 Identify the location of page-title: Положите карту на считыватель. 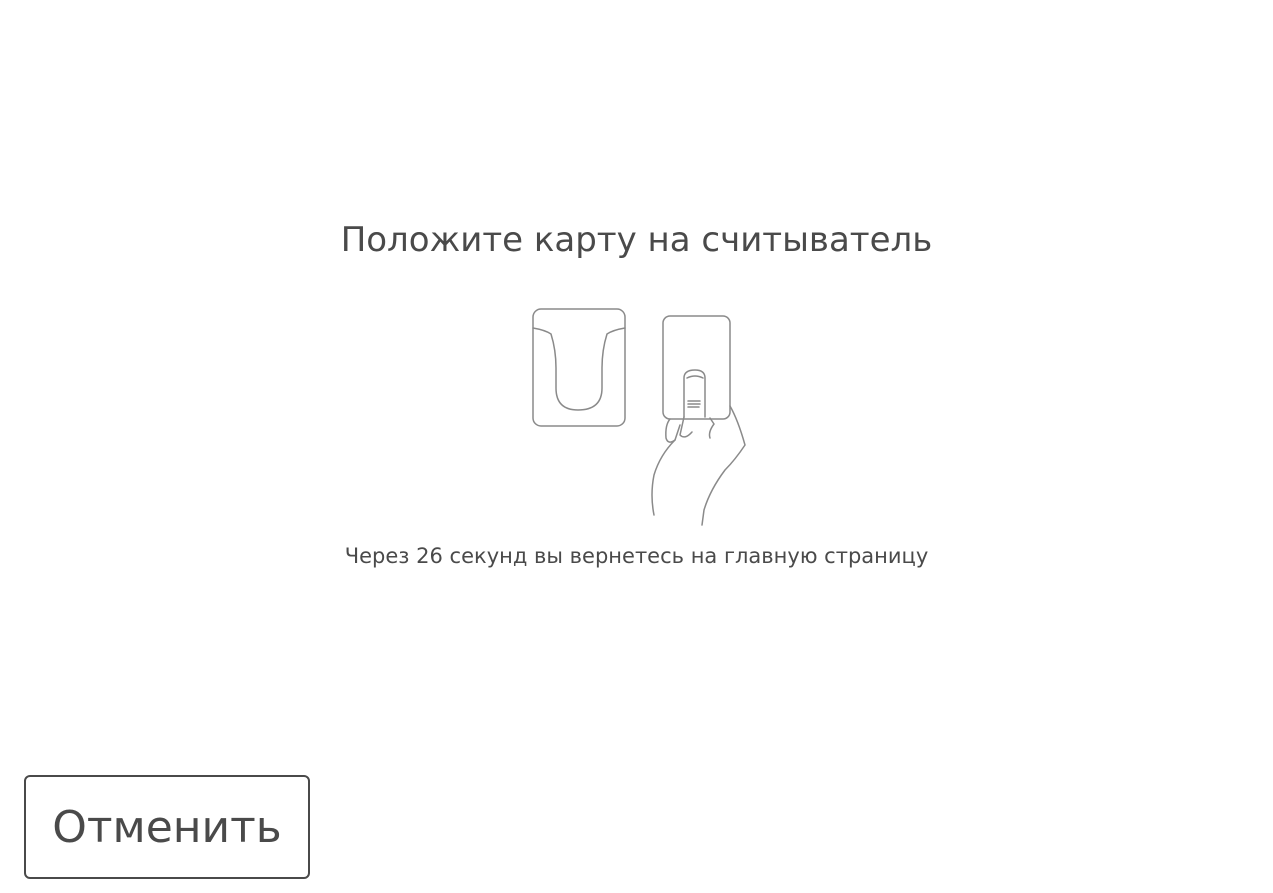
(636, 240).